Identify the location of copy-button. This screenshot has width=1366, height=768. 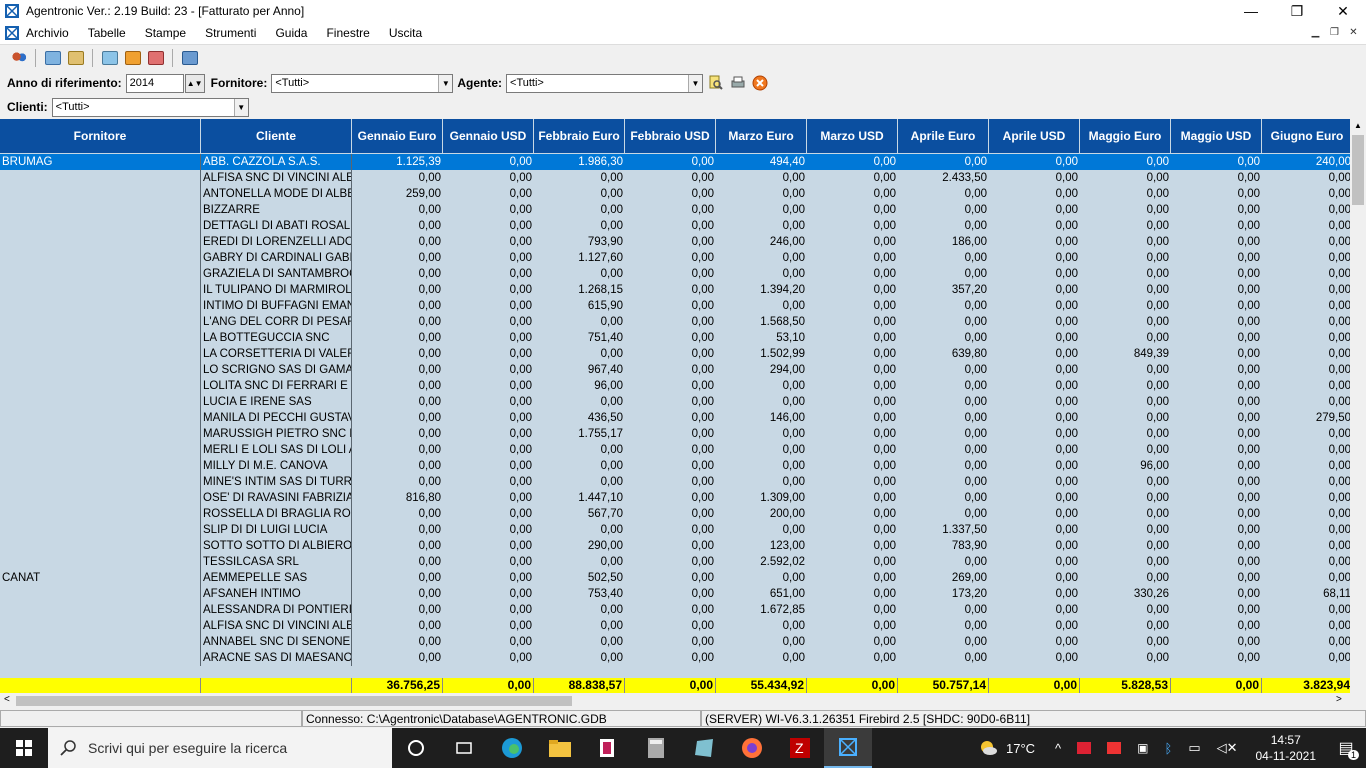
(53, 58).